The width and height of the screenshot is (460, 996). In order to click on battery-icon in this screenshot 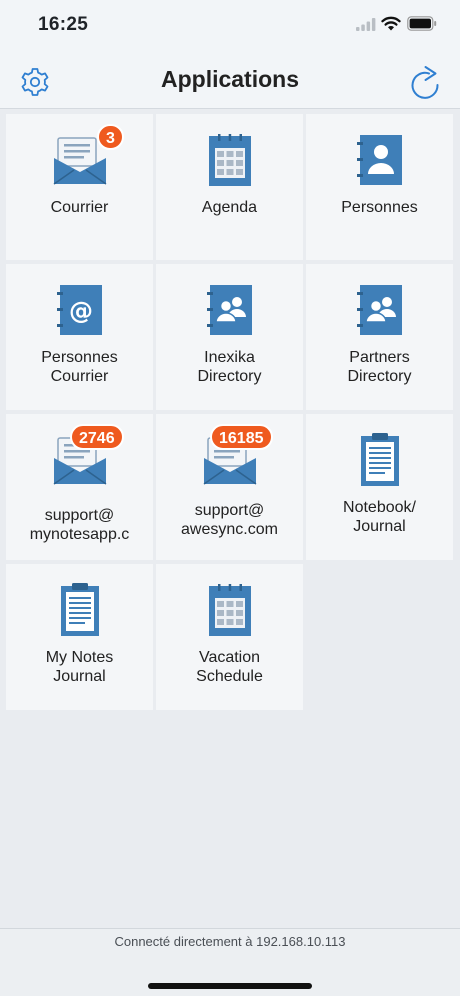, I will do `click(422, 23)`.